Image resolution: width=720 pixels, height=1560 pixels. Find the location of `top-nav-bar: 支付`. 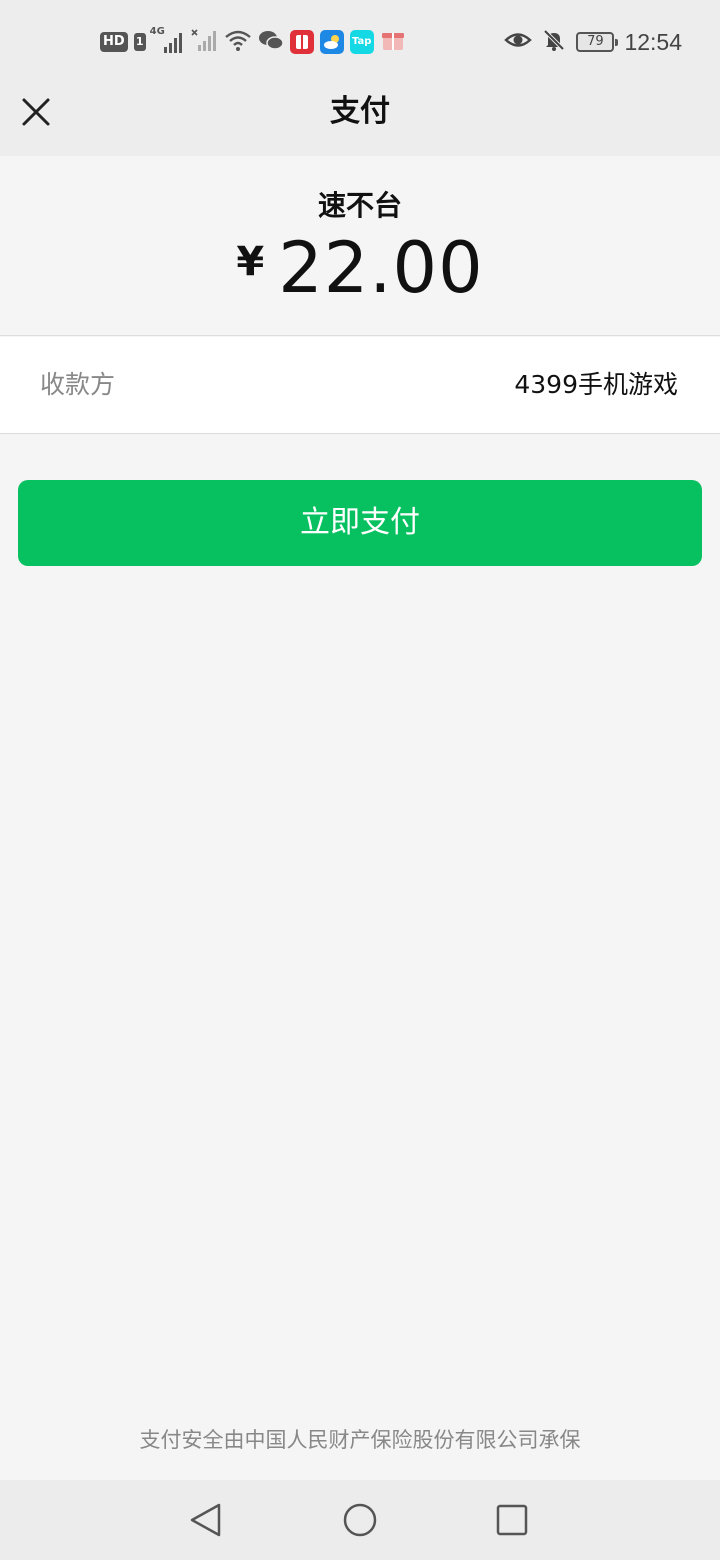

top-nav-bar: 支付 is located at coordinates (360, 120).